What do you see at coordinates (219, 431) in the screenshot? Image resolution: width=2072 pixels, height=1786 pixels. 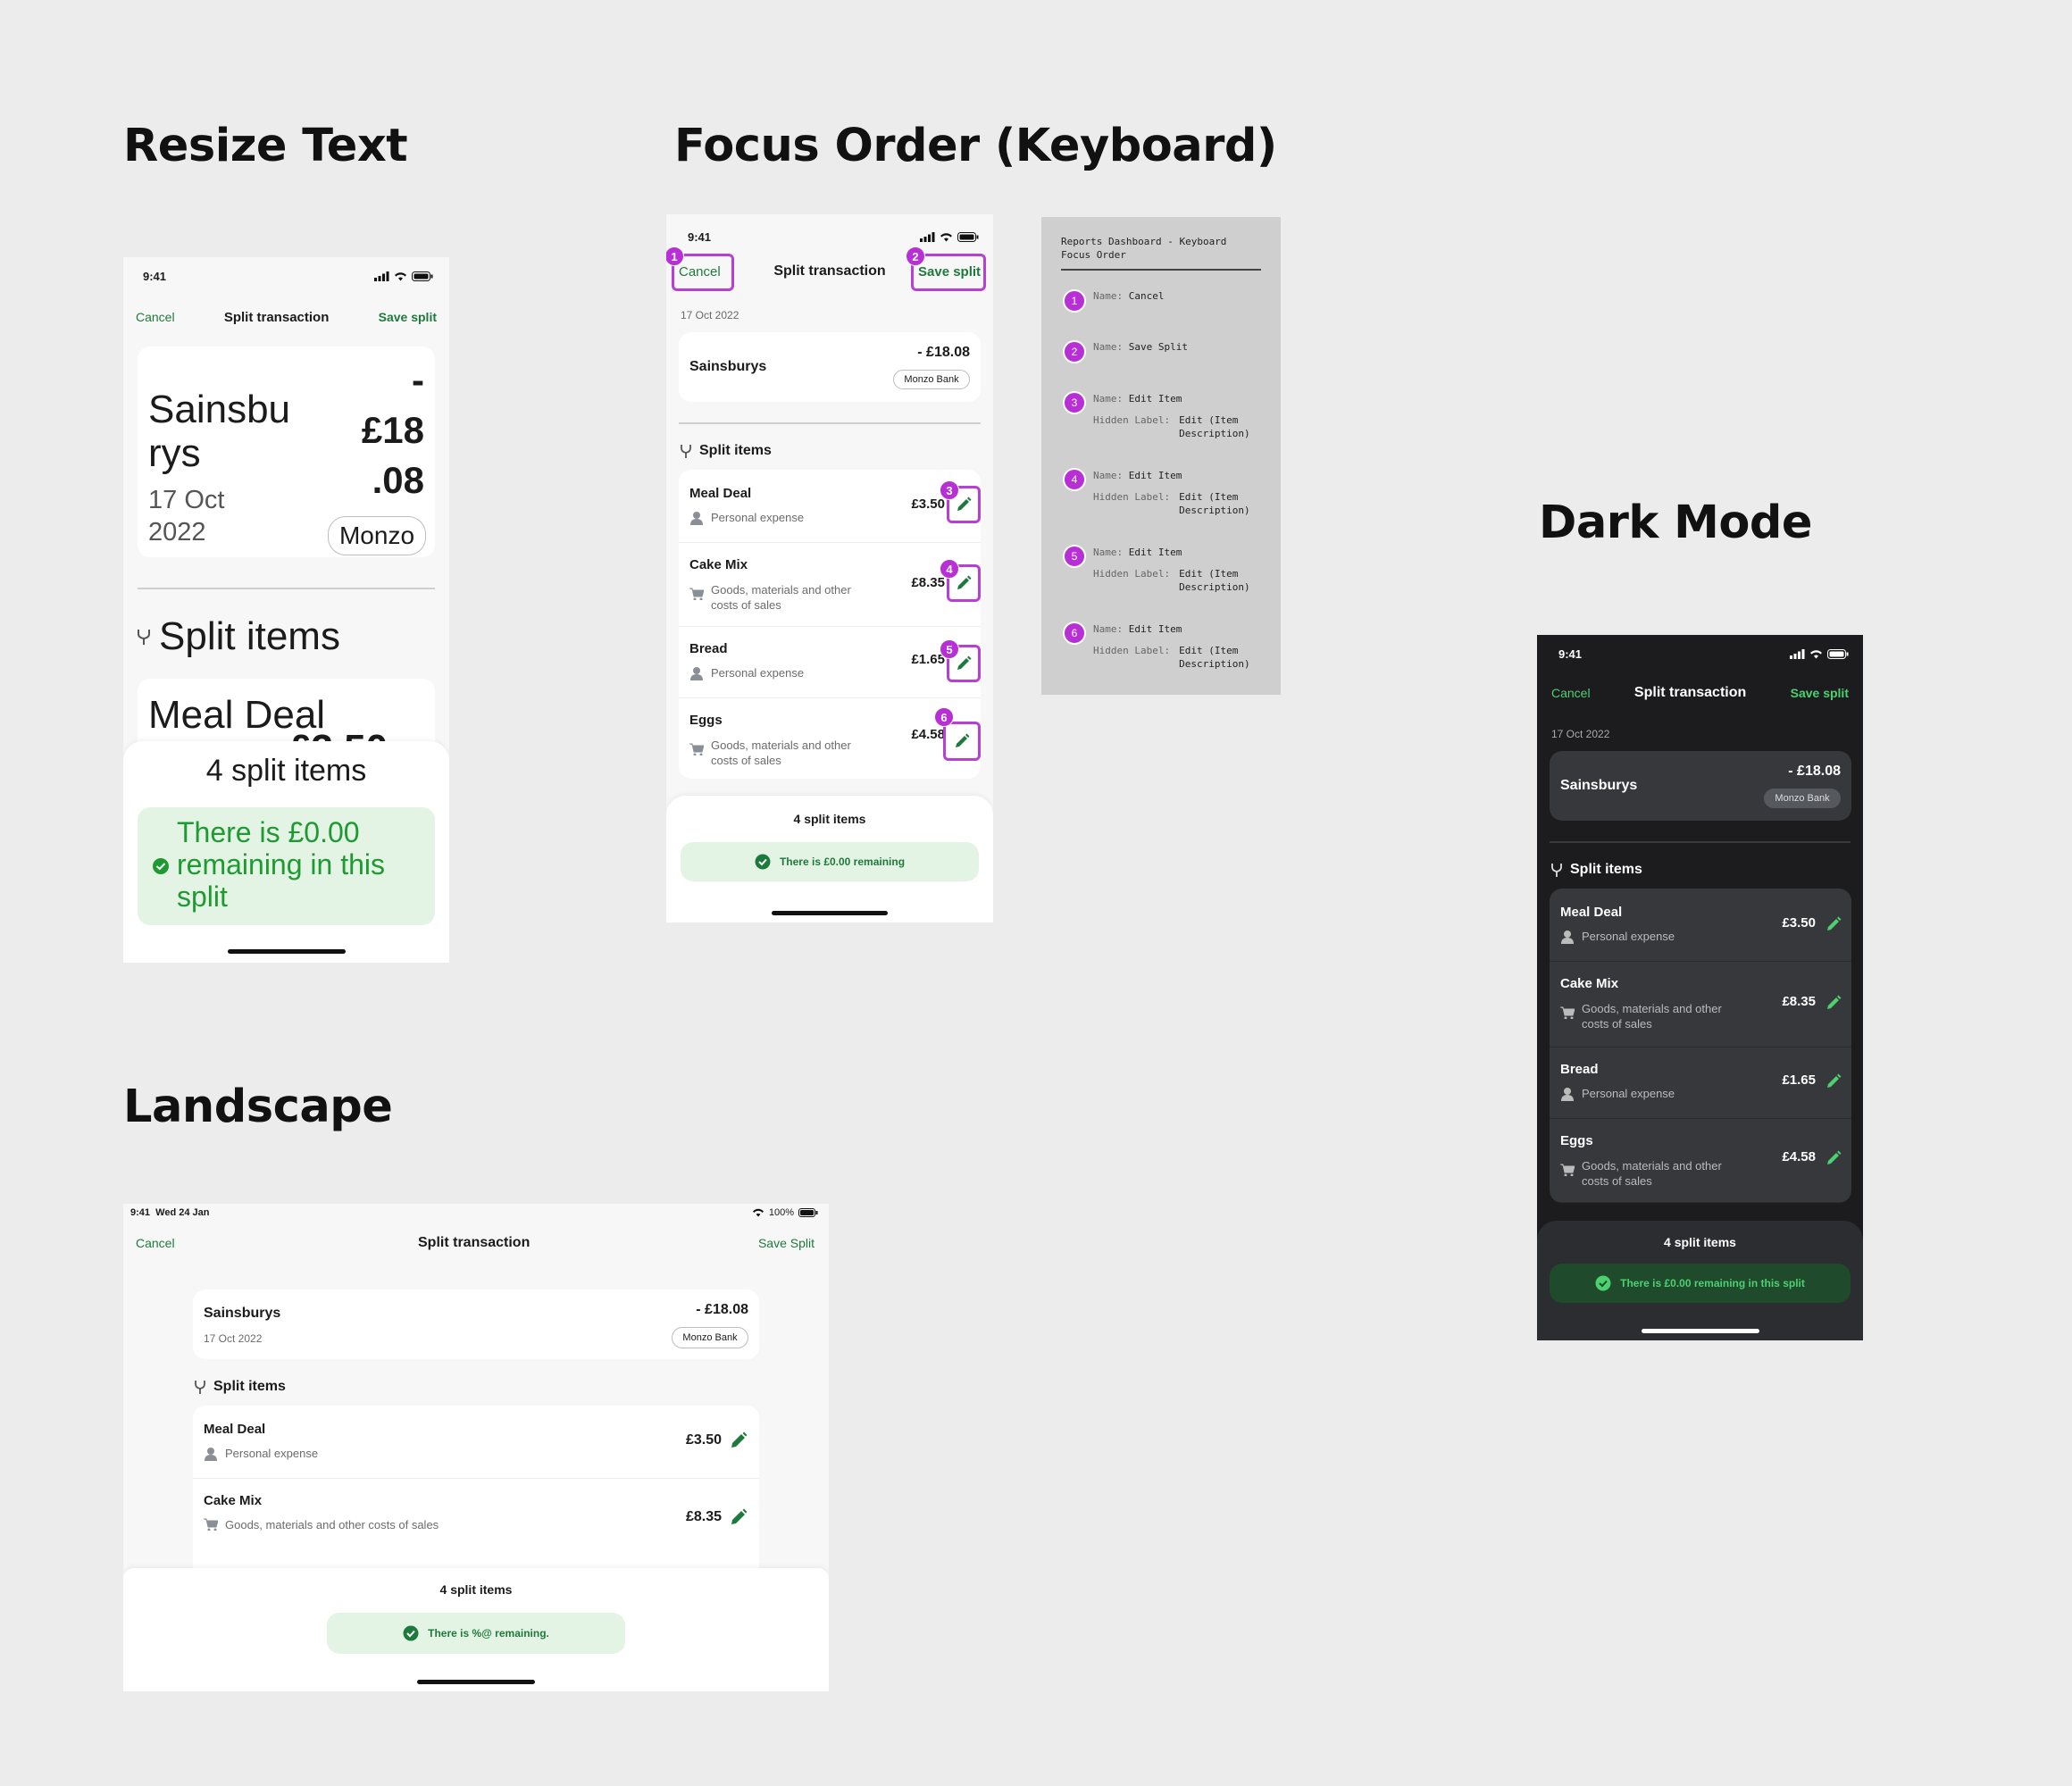 I see `merchant-name: Sainsbu rys` at bounding box center [219, 431].